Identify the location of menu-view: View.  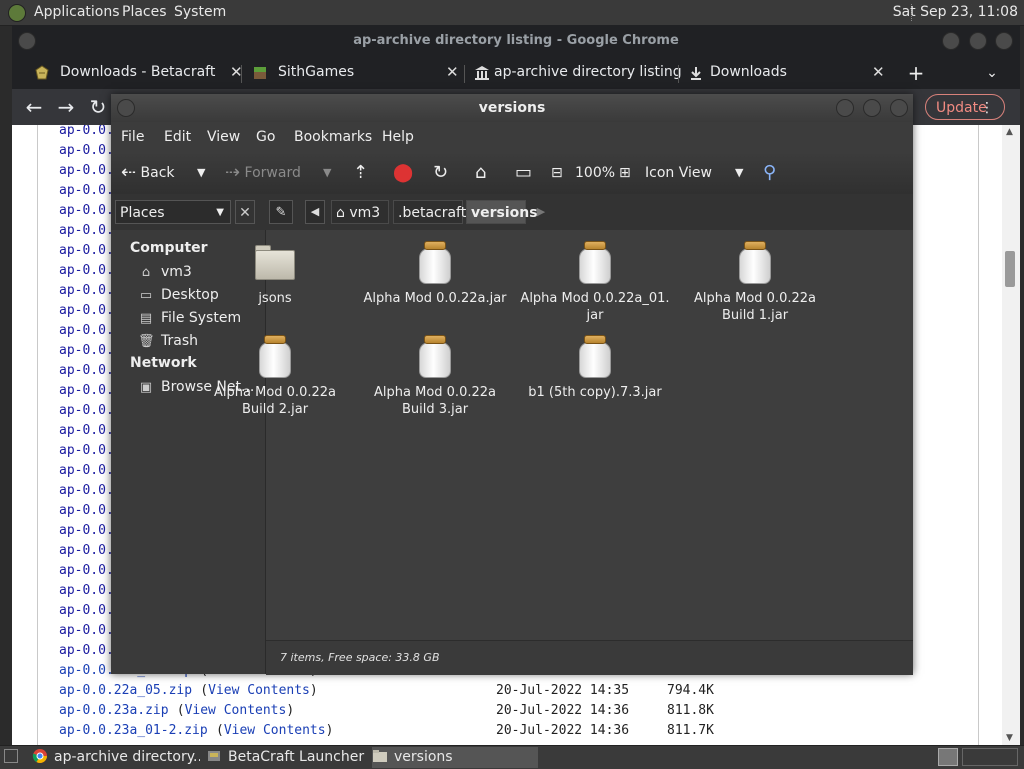
(223, 137).